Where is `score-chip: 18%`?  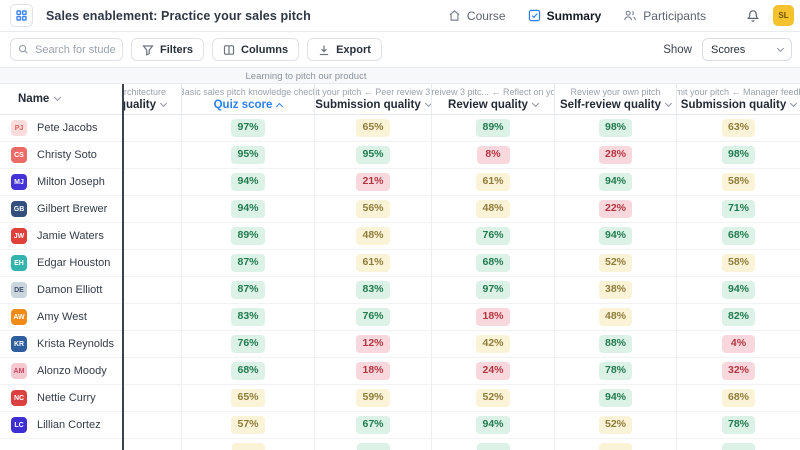 score-chip: 18% is located at coordinates (373, 371).